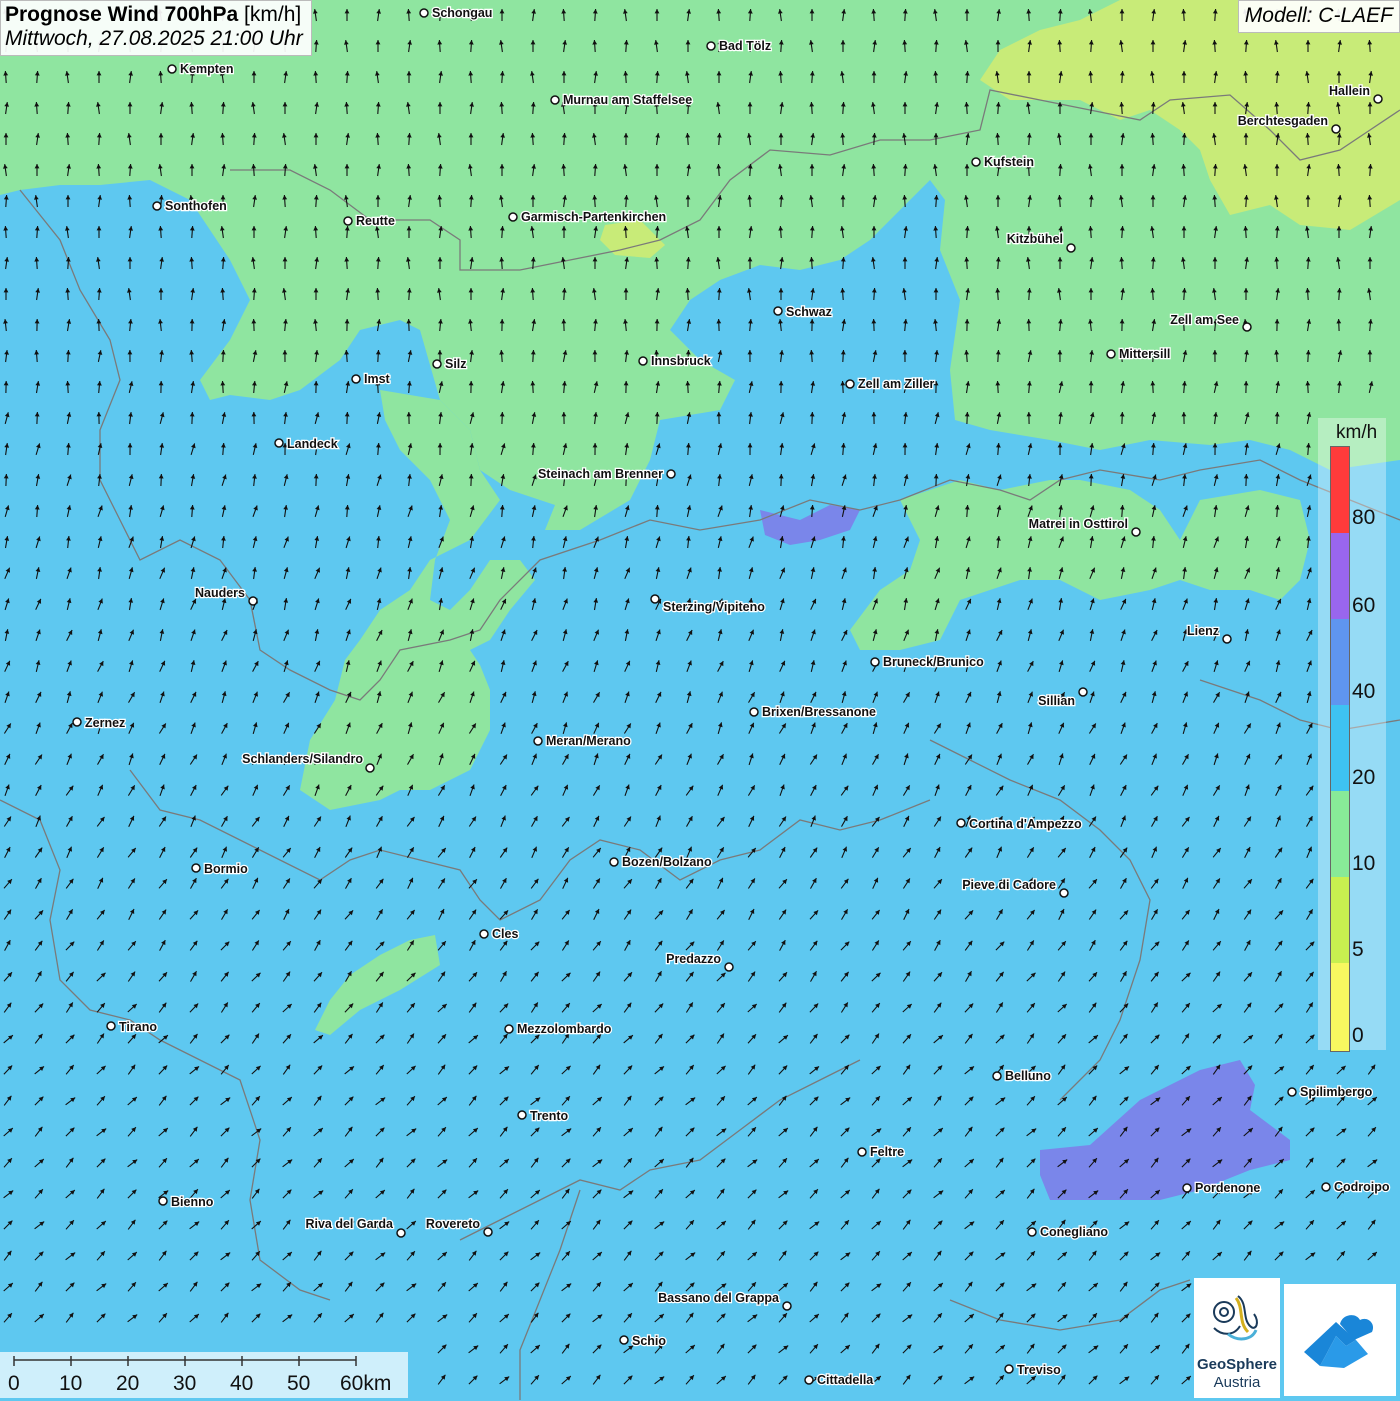 The width and height of the screenshot is (1400, 1401). Describe the element at coordinates (564, 1029) in the screenshot. I see `svg-text: Mezzolombardo` at that location.